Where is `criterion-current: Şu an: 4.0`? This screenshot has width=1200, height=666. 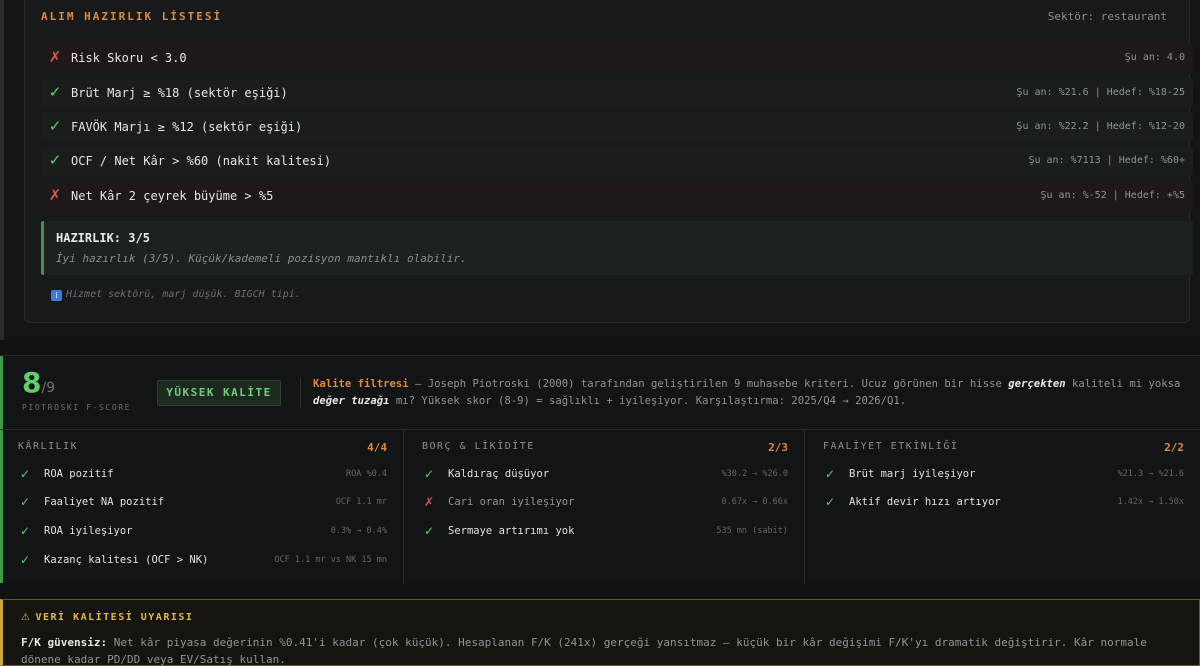
criterion-current: Şu an: 4.0 is located at coordinates (1154, 57).